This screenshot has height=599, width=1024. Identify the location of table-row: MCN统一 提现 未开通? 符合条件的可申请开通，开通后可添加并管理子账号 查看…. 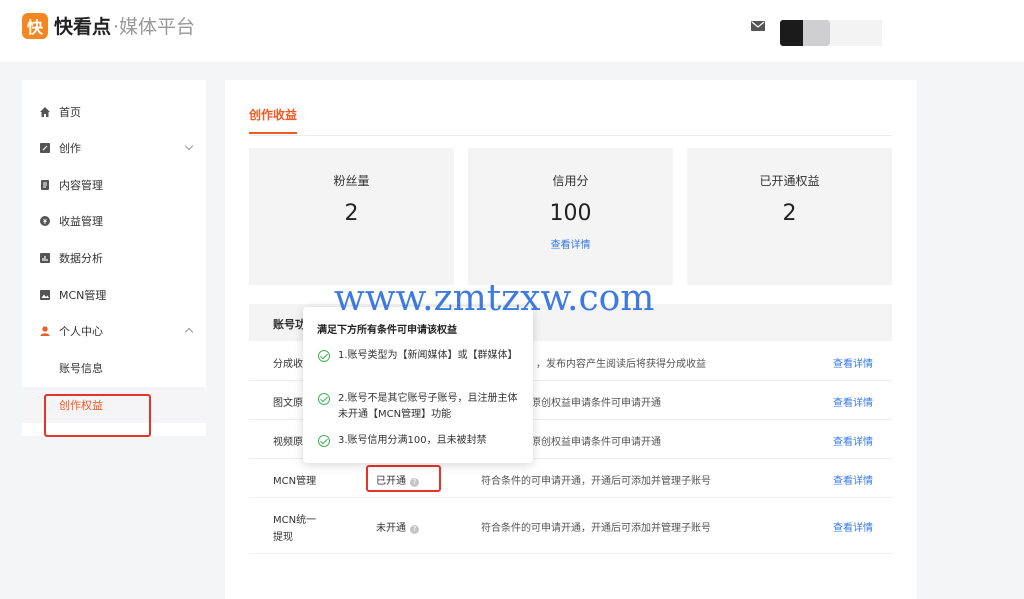
(570, 526).